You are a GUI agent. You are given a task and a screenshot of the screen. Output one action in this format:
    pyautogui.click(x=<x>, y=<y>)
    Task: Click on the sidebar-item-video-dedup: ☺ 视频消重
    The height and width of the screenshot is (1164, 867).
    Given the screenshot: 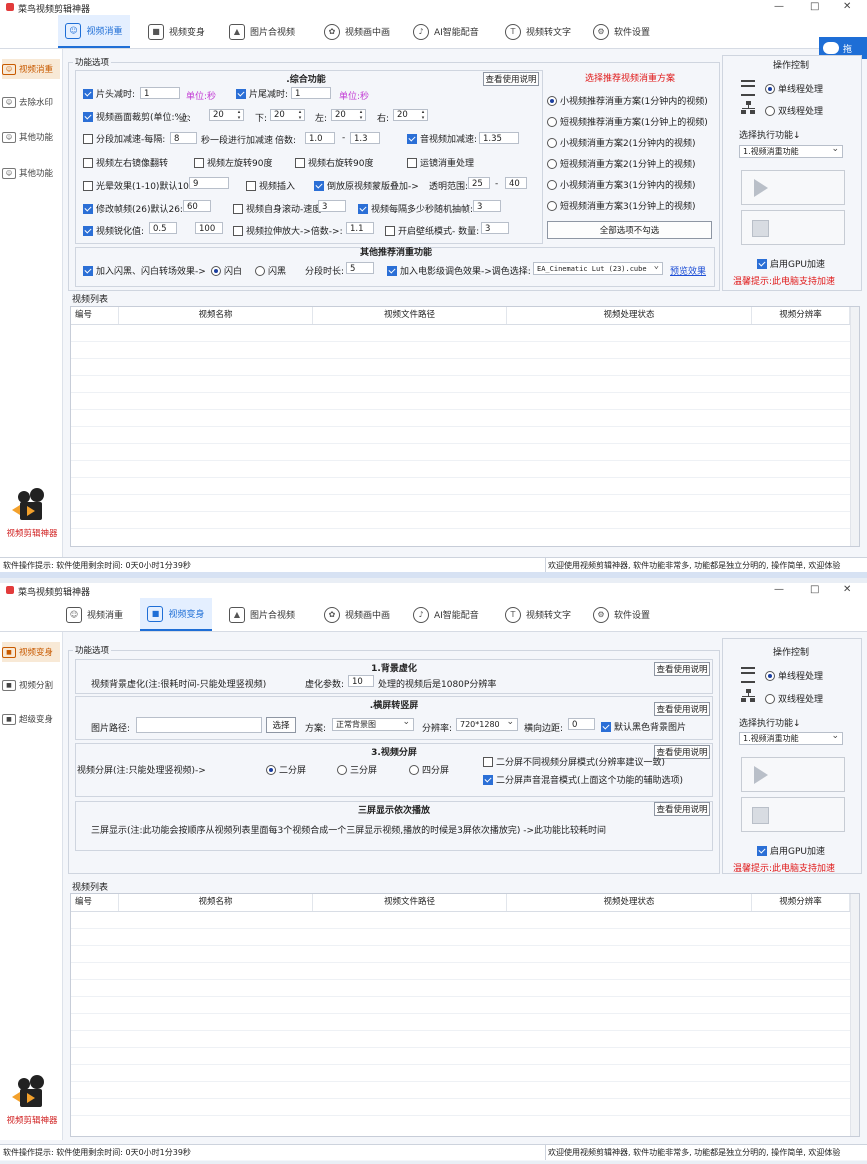 What is the action you would take?
    pyautogui.click(x=31, y=69)
    